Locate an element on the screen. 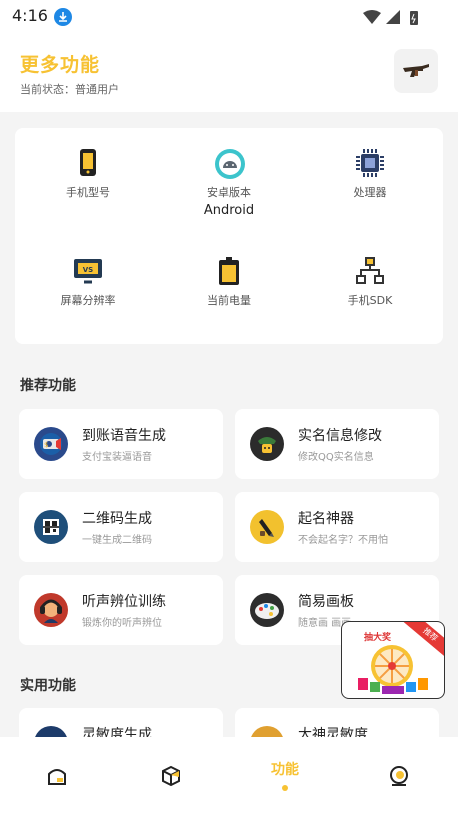 This screenshot has width=458, height=814. android-icon is located at coordinates (229, 163).